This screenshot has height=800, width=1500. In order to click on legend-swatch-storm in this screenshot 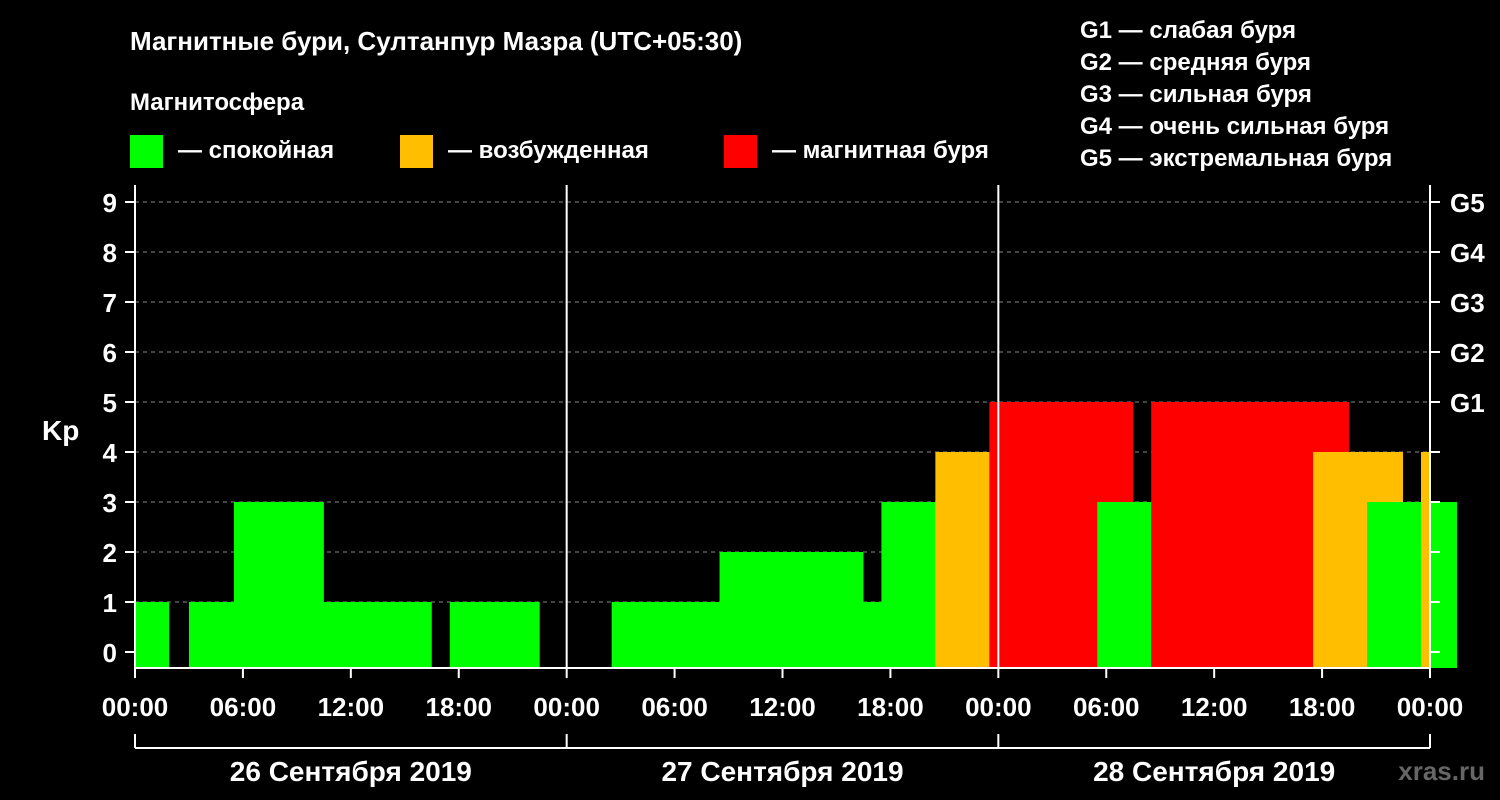, I will do `click(740, 151)`.